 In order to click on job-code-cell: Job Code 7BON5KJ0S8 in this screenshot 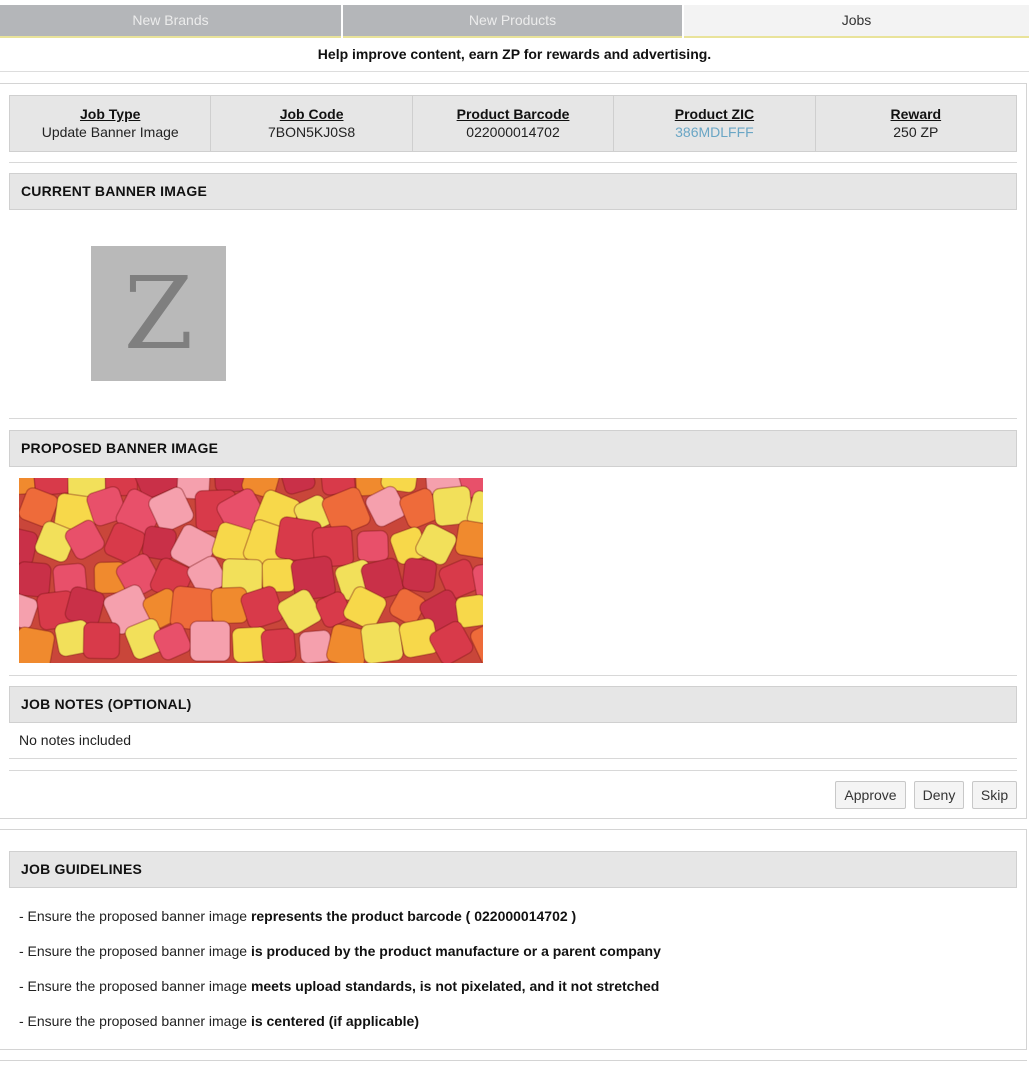, I will do `click(312, 123)`.